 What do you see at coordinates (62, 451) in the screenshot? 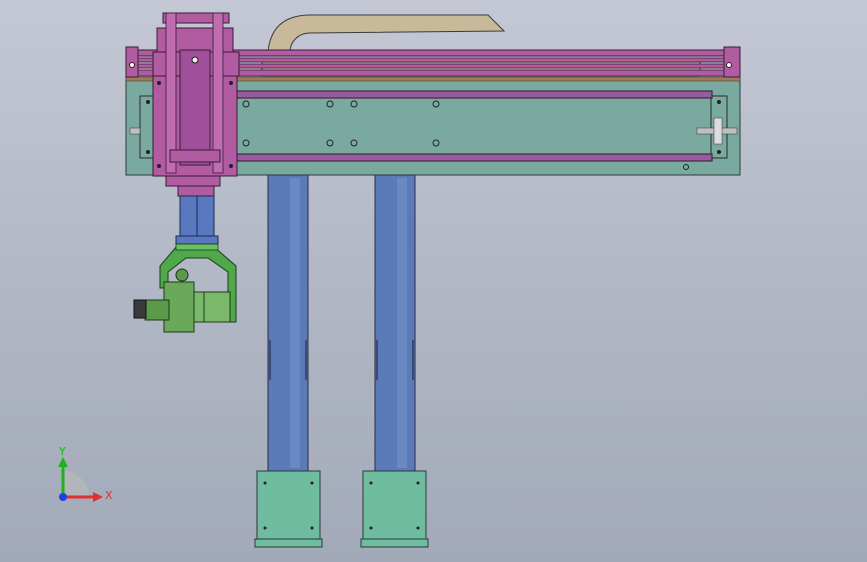
I see `y-axis-label: Y` at bounding box center [62, 451].